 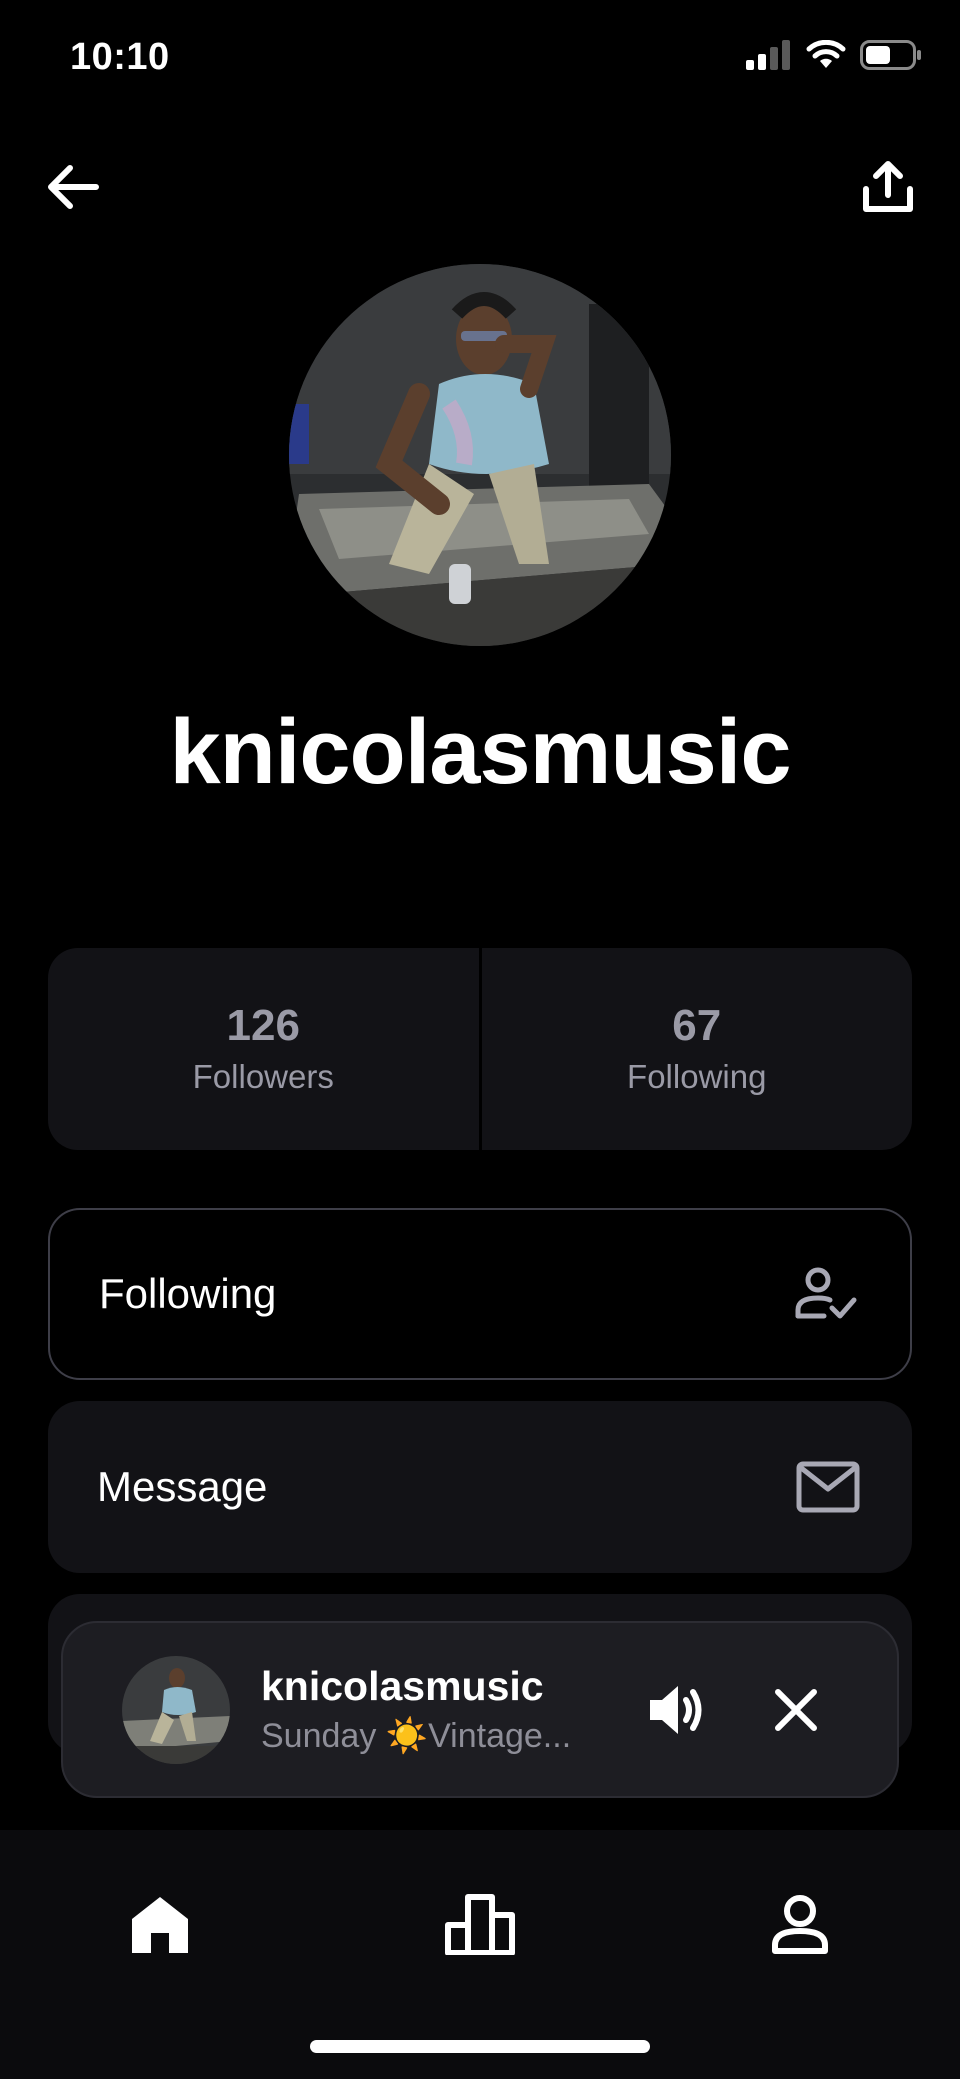 I want to click on message-button-label: Message, so click(x=182, y=1486).